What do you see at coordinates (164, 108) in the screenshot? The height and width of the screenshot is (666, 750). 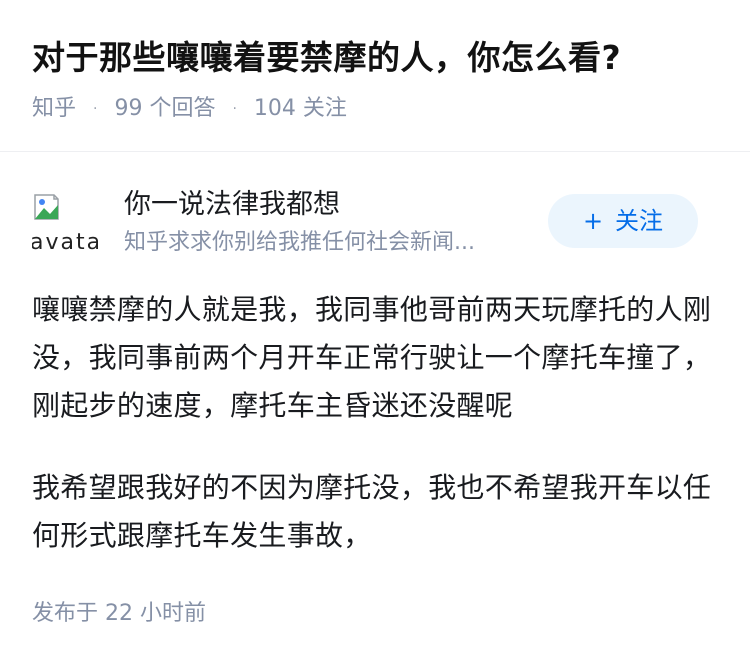 I see `answer-count: 99 个回答` at bounding box center [164, 108].